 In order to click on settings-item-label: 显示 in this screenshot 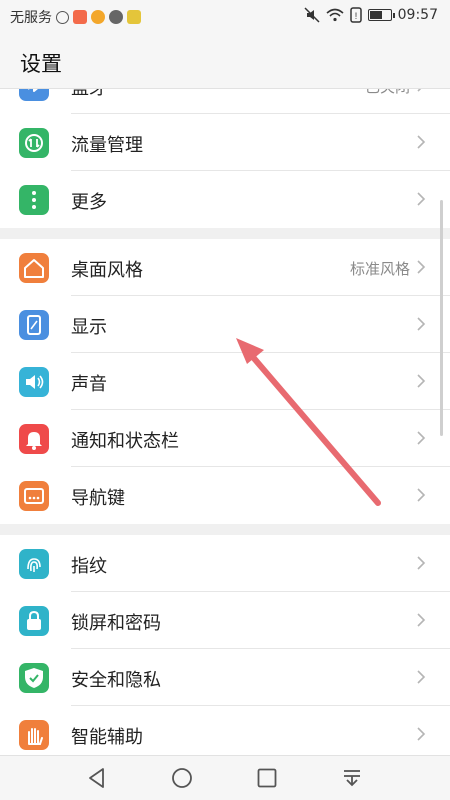, I will do `click(89, 327)`.